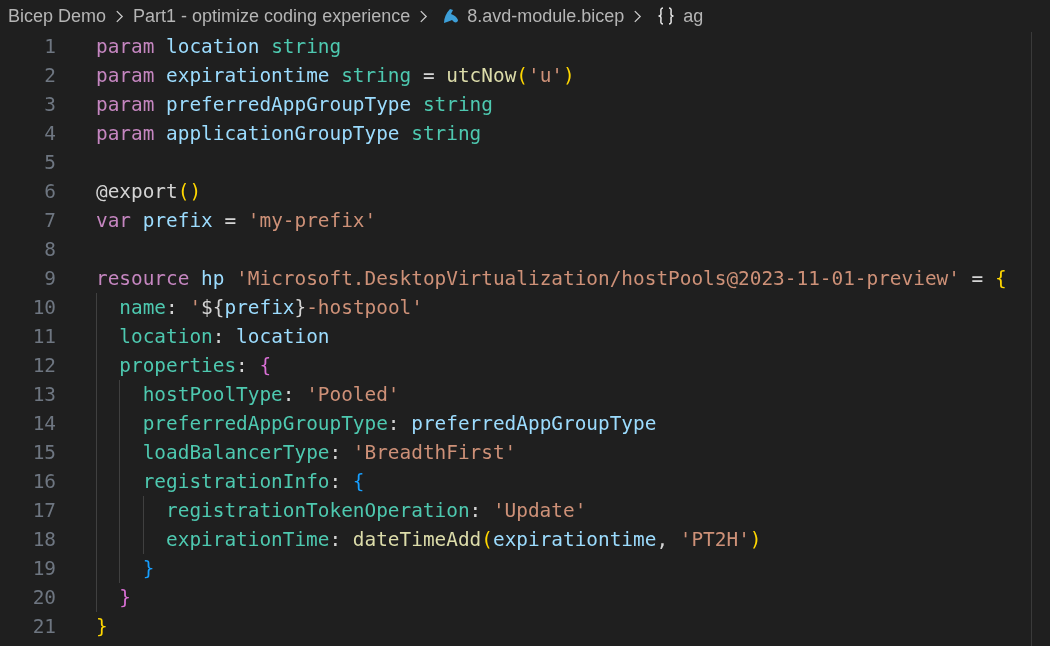 Image resolution: width=1050 pixels, height=646 pixels. Describe the element at coordinates (49, 75) in the screenshot. I see `line-number: 2` at that location.